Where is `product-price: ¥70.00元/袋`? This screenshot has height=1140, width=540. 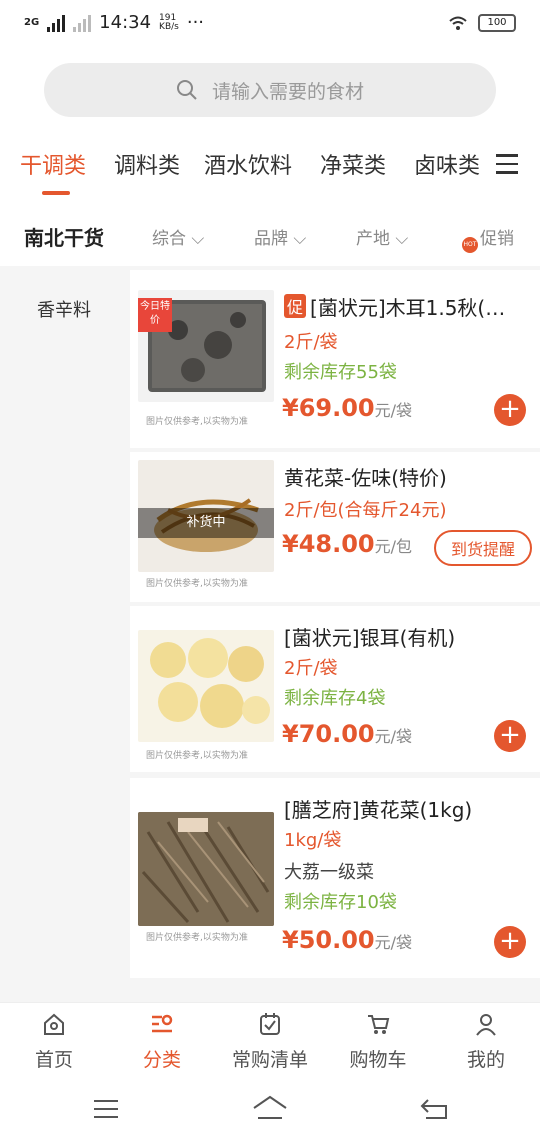
product-price: ¥70.00元/袋 is located at coordinates (347, 734).